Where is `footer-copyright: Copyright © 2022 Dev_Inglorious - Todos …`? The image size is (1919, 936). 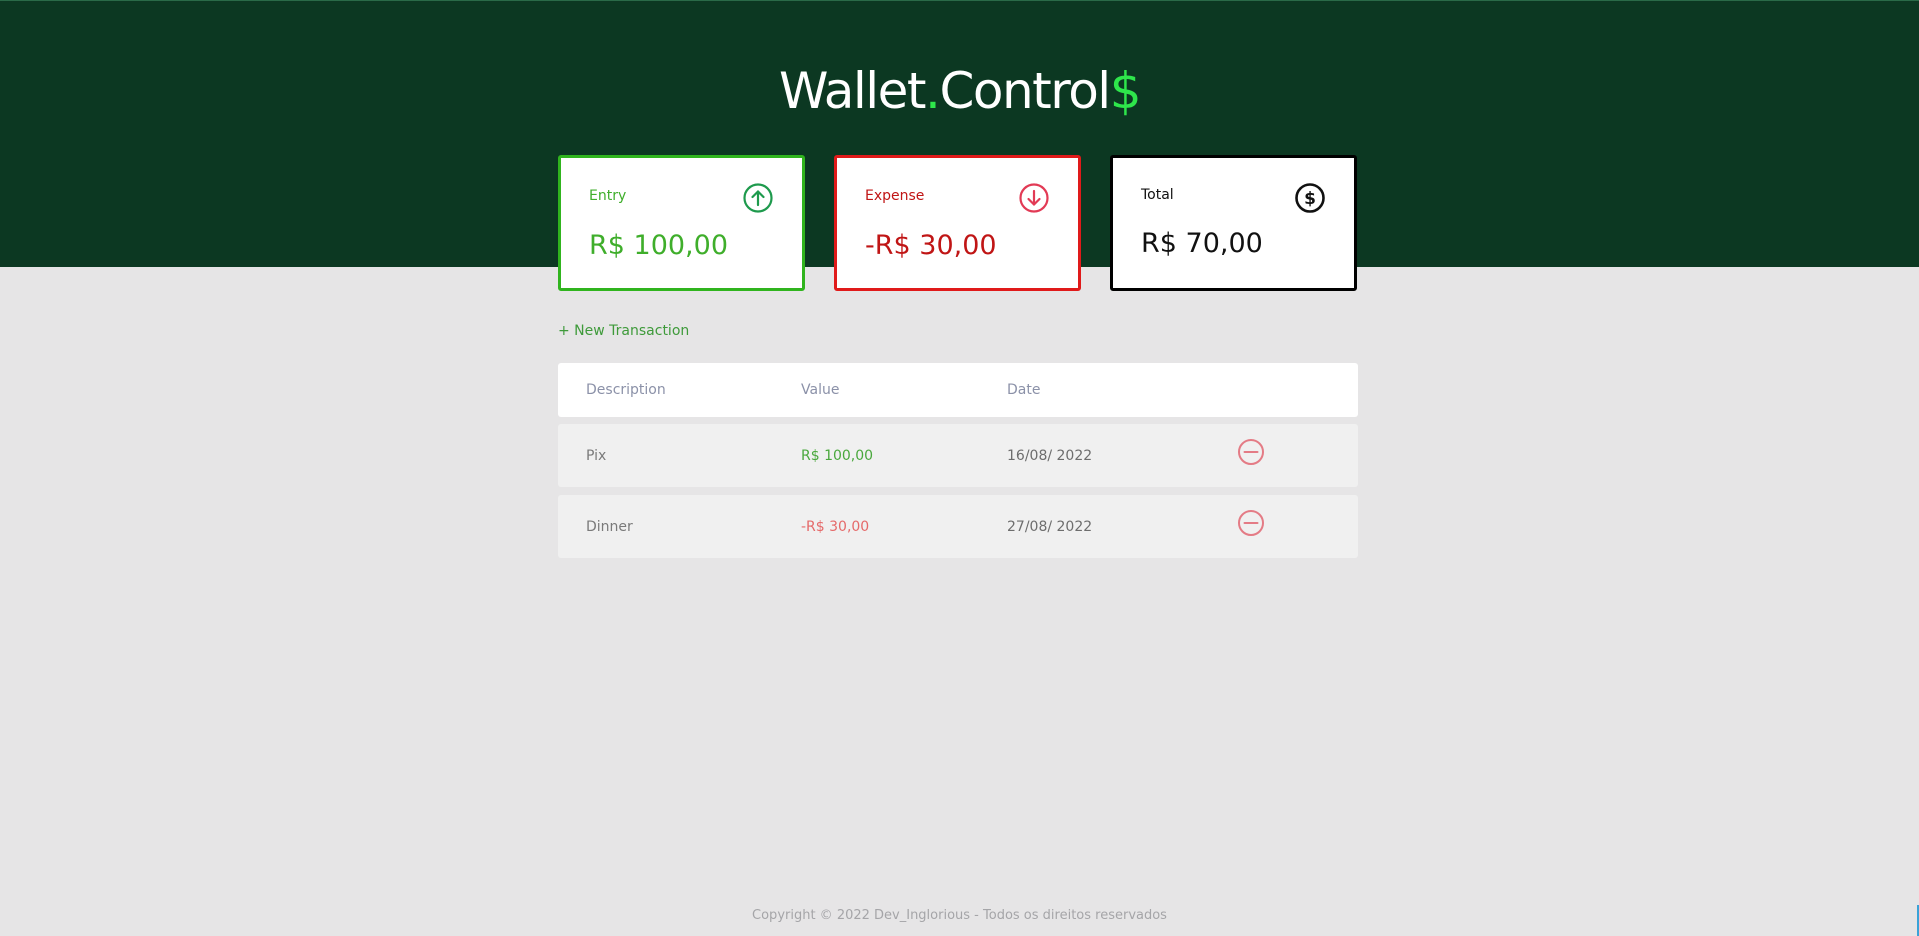 footer-copyright: Copyright © 2022 Dev_Inglorious - Todos … is located at coordinates (959, 915).